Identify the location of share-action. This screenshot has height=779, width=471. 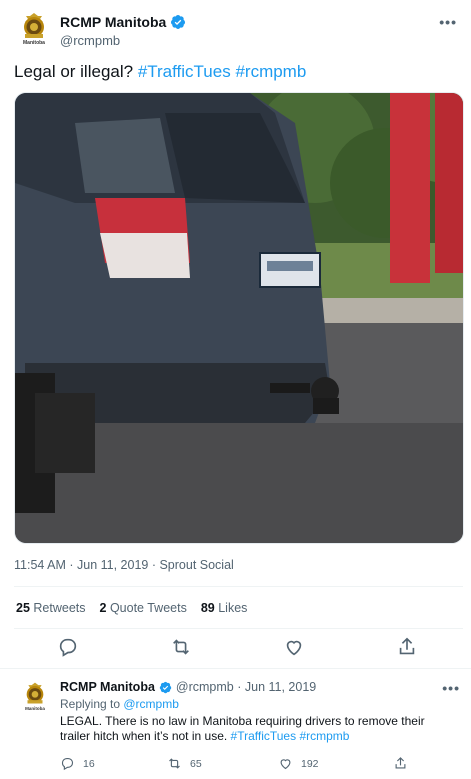
(400, 763).